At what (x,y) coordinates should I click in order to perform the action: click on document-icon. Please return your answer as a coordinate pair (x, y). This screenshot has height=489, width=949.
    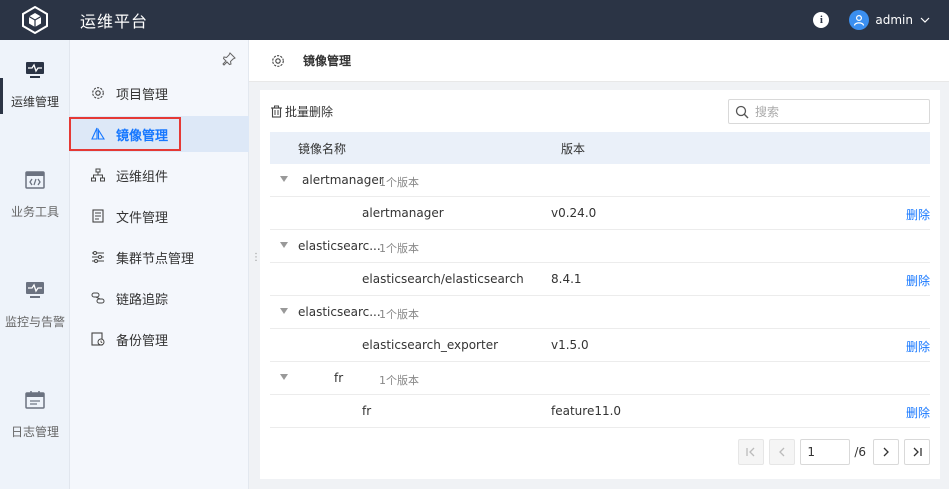
    Looking at the image, I should click on (98, 216).